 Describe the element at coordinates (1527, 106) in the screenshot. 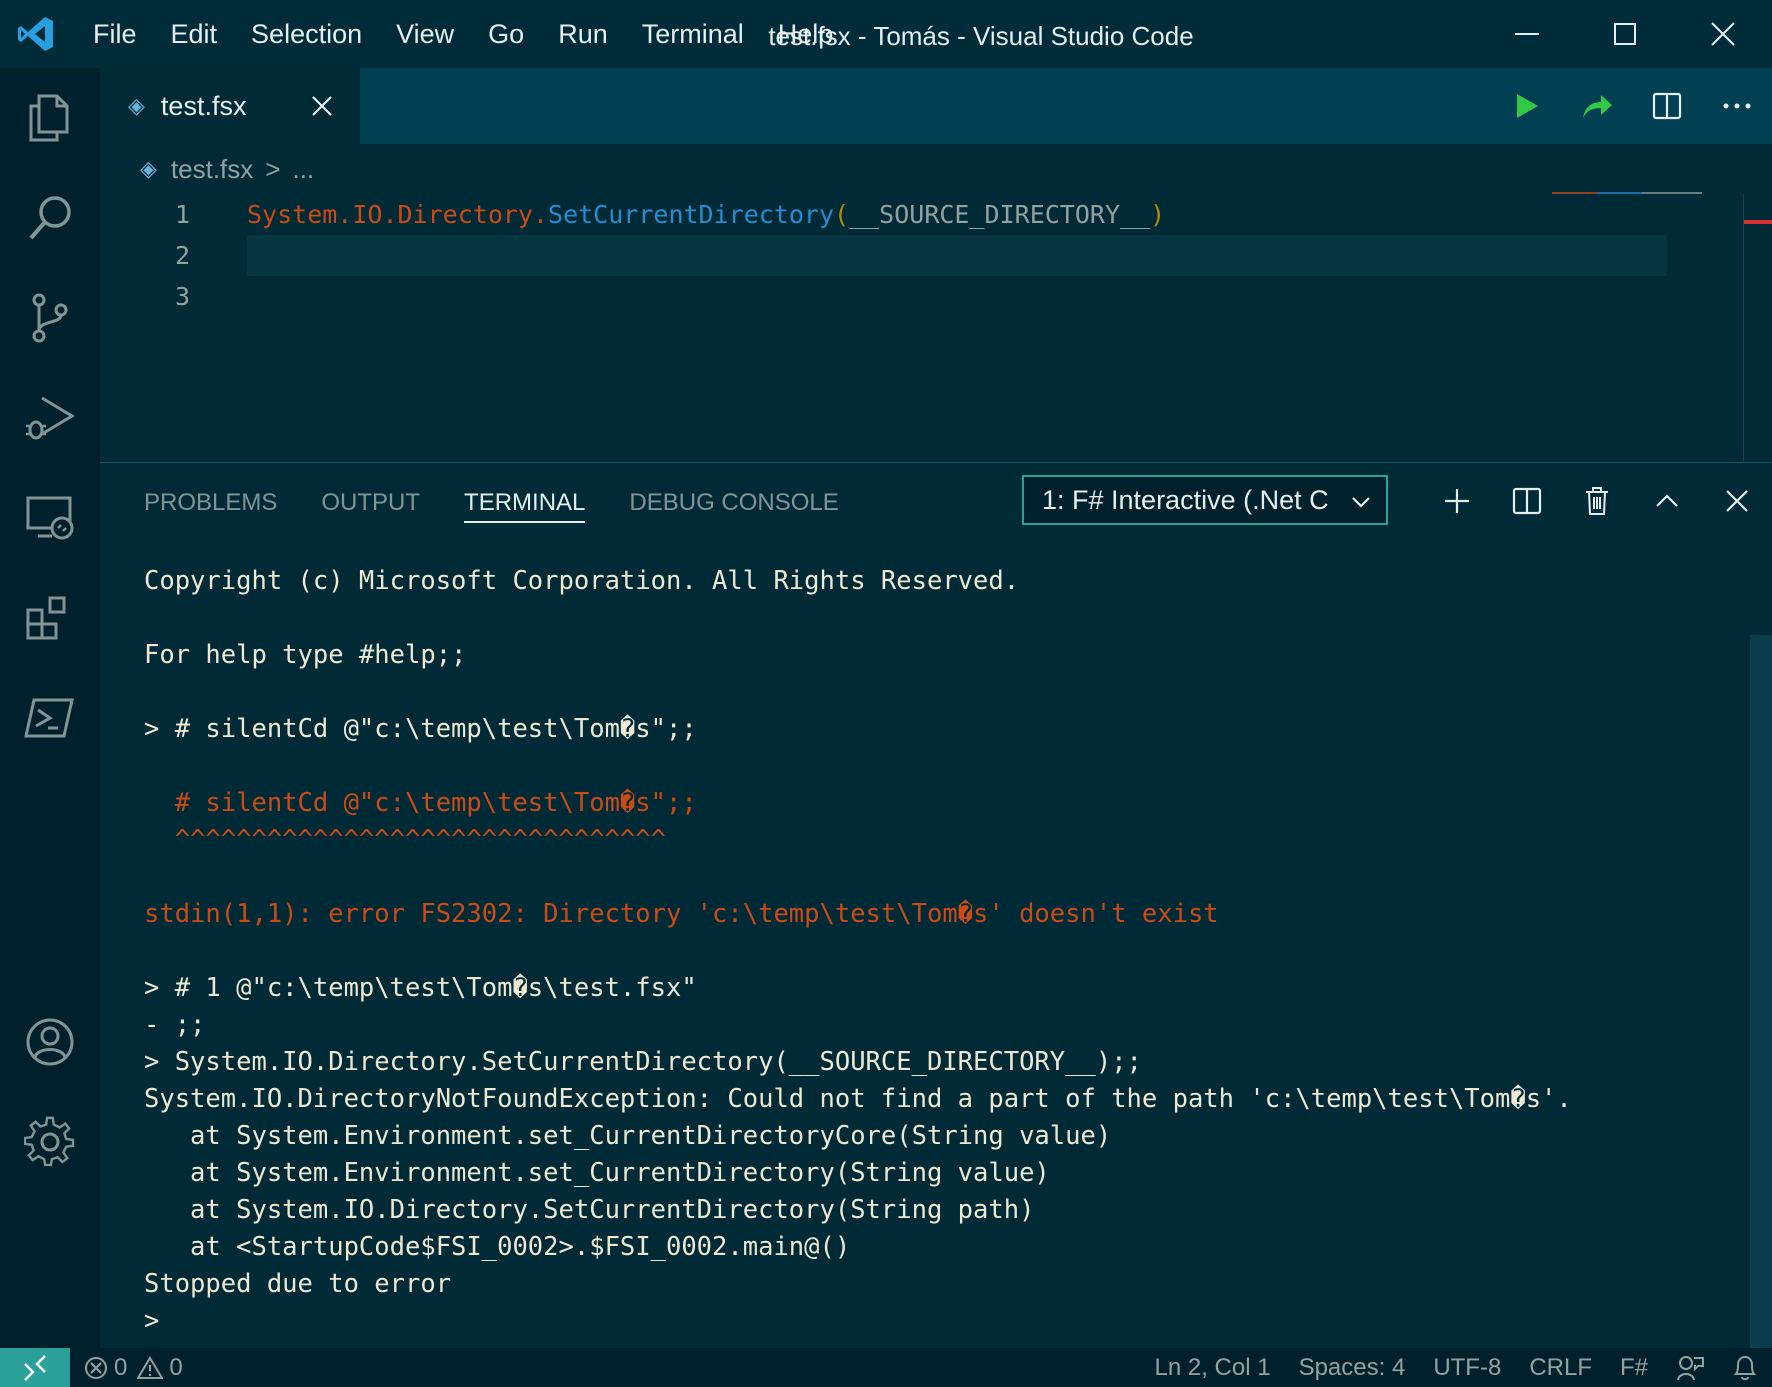

I see `run-icon` at that location.